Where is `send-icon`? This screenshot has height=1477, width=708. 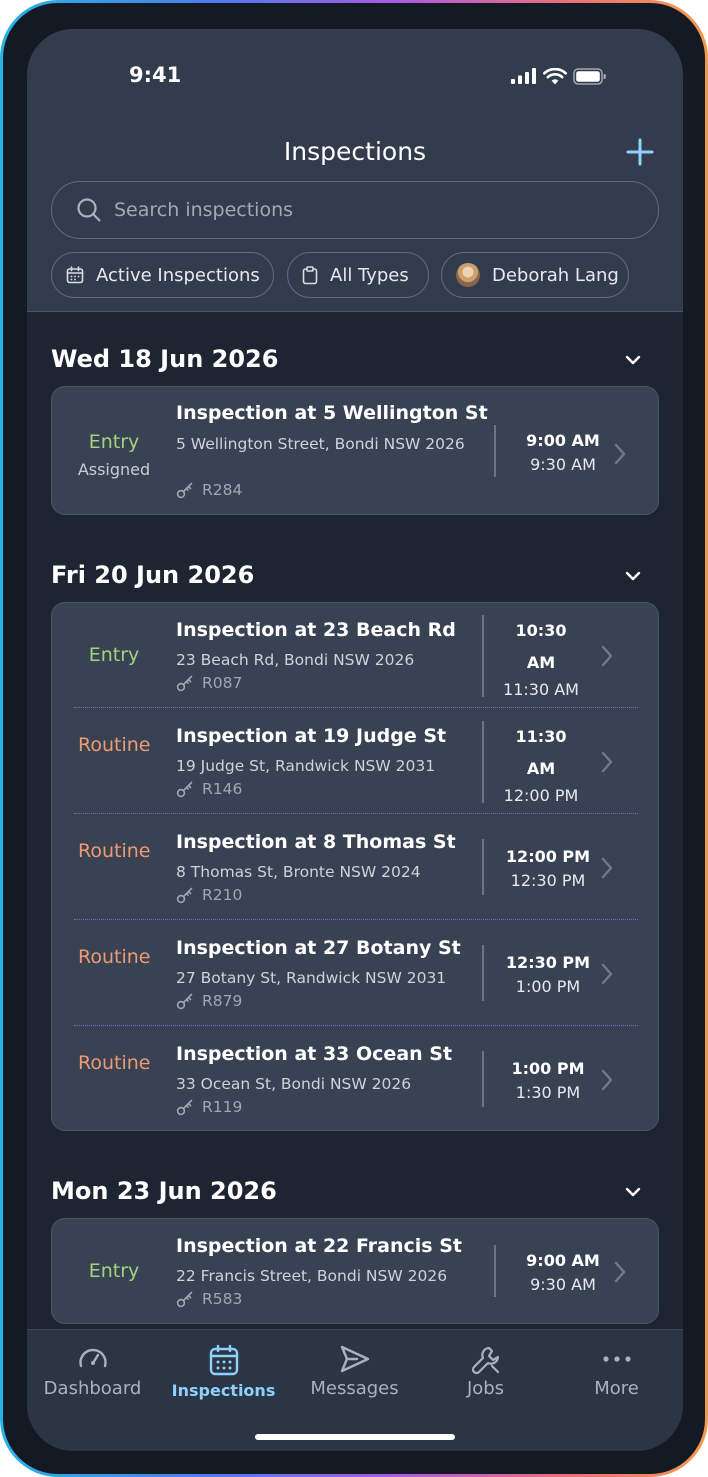
send-icon is located at coordinates (354, 1359).